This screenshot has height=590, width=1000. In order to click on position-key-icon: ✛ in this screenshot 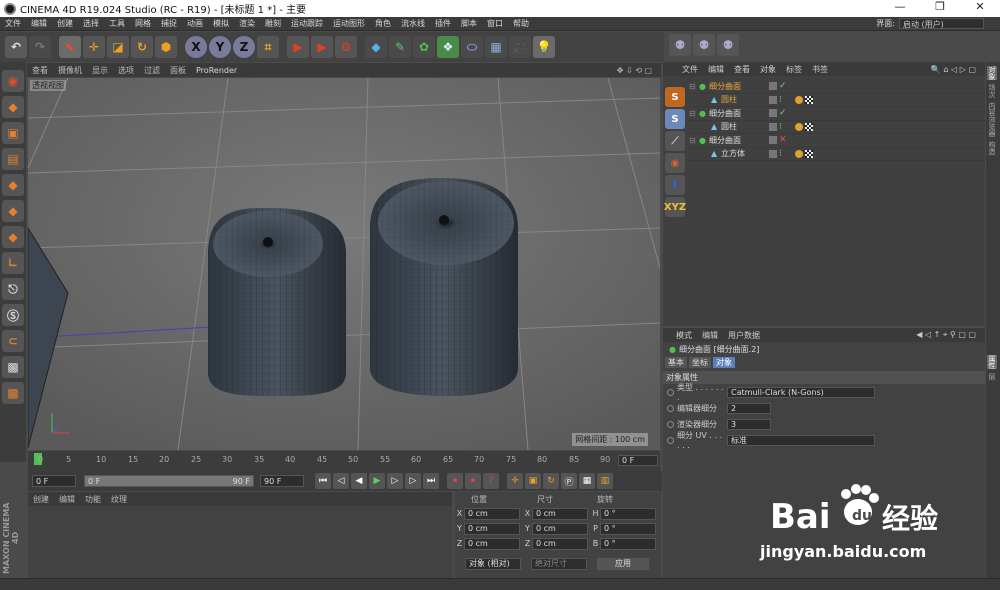, I will do `click(515, 481)`.